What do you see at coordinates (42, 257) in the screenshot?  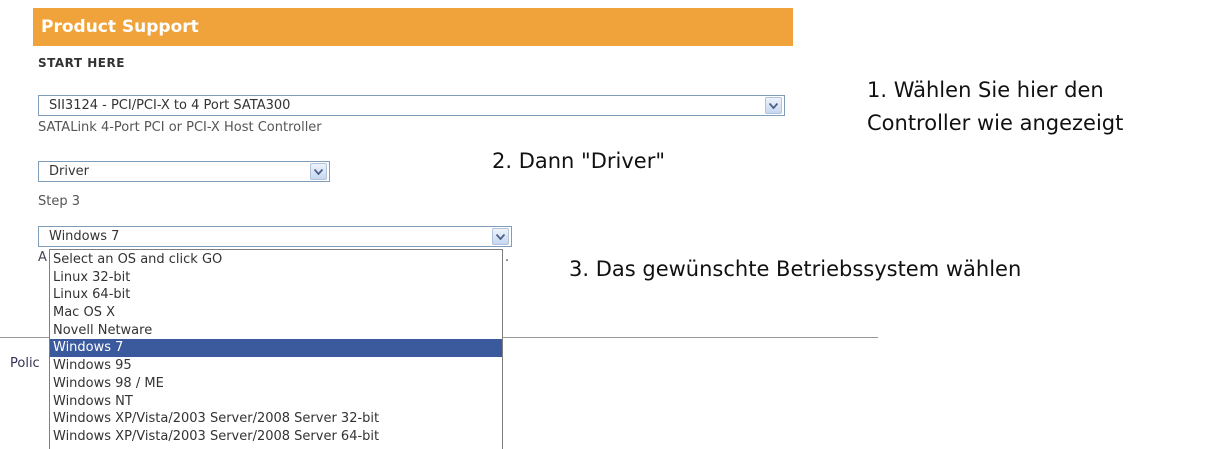 I see `hidden-text-fragment: A` at bounding box center [42, 257].